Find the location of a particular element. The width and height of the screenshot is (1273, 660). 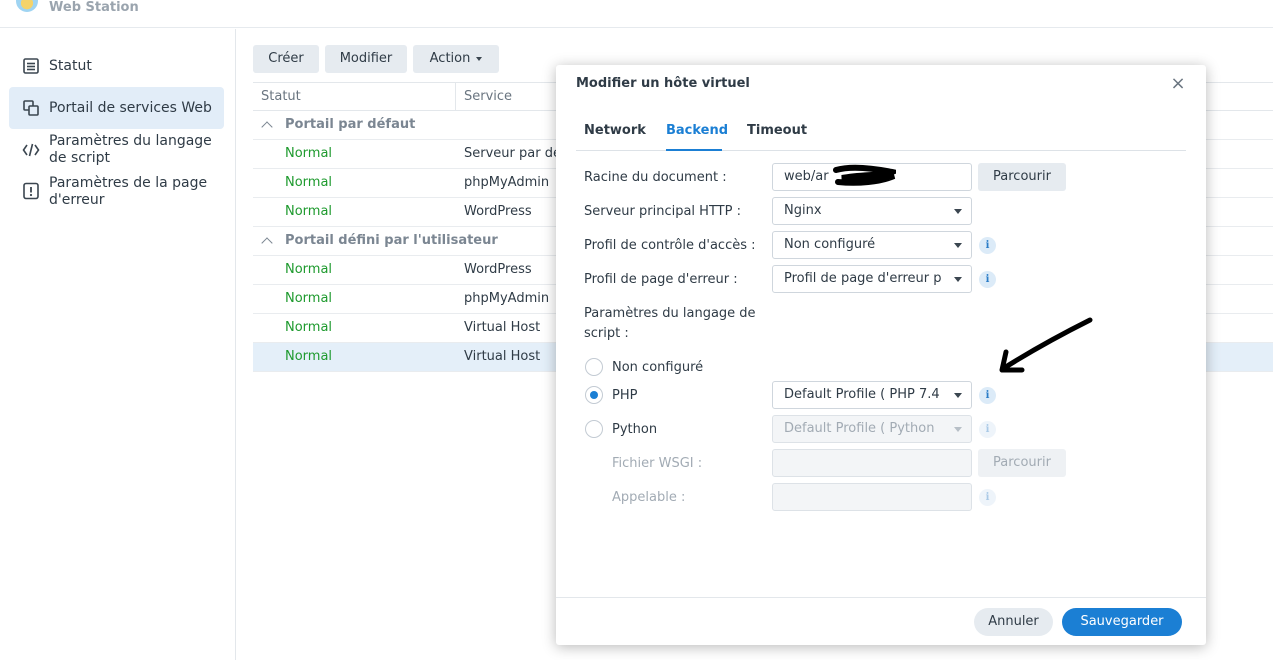

radio-none-label: Non configuré is located at coordinates (658, 367).